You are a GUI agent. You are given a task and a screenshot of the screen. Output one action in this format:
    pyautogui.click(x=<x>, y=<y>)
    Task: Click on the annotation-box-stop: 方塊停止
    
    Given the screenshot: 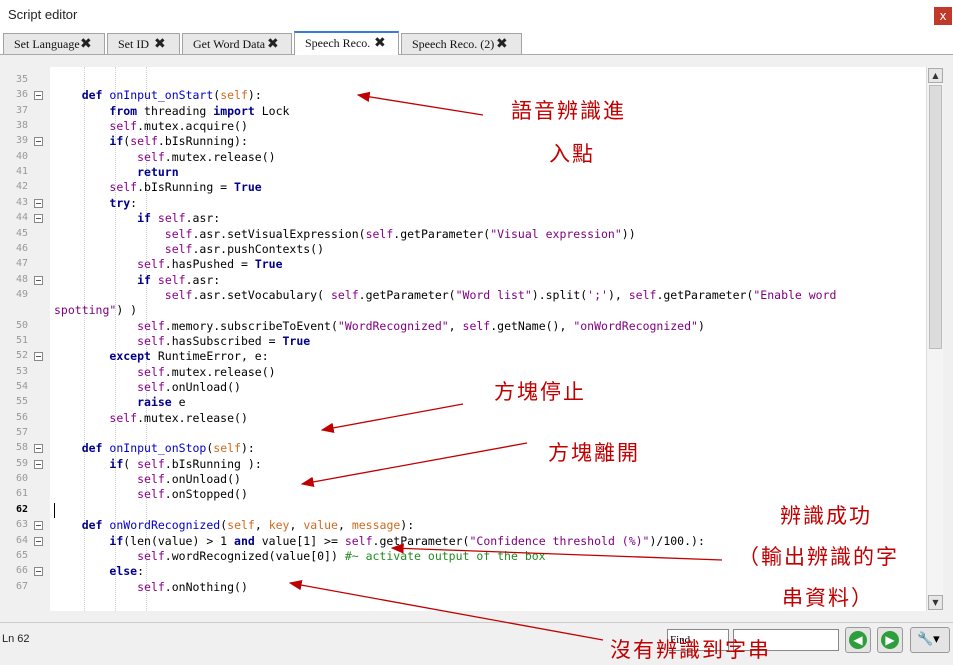 What is the action you would take?
    pyautogui.click(x=540, y=392)
    